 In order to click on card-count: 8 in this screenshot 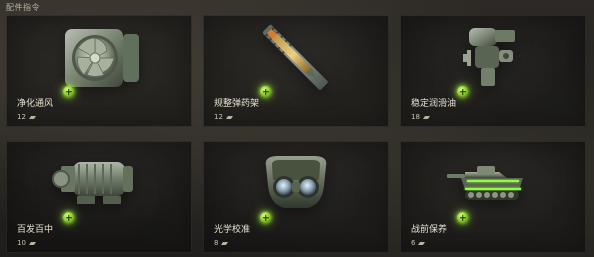, I will do `click(221, 243)`.